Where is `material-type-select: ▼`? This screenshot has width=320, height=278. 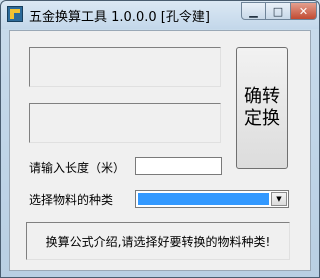 material-type-select: ▼ is located at coordinates (212, 199).